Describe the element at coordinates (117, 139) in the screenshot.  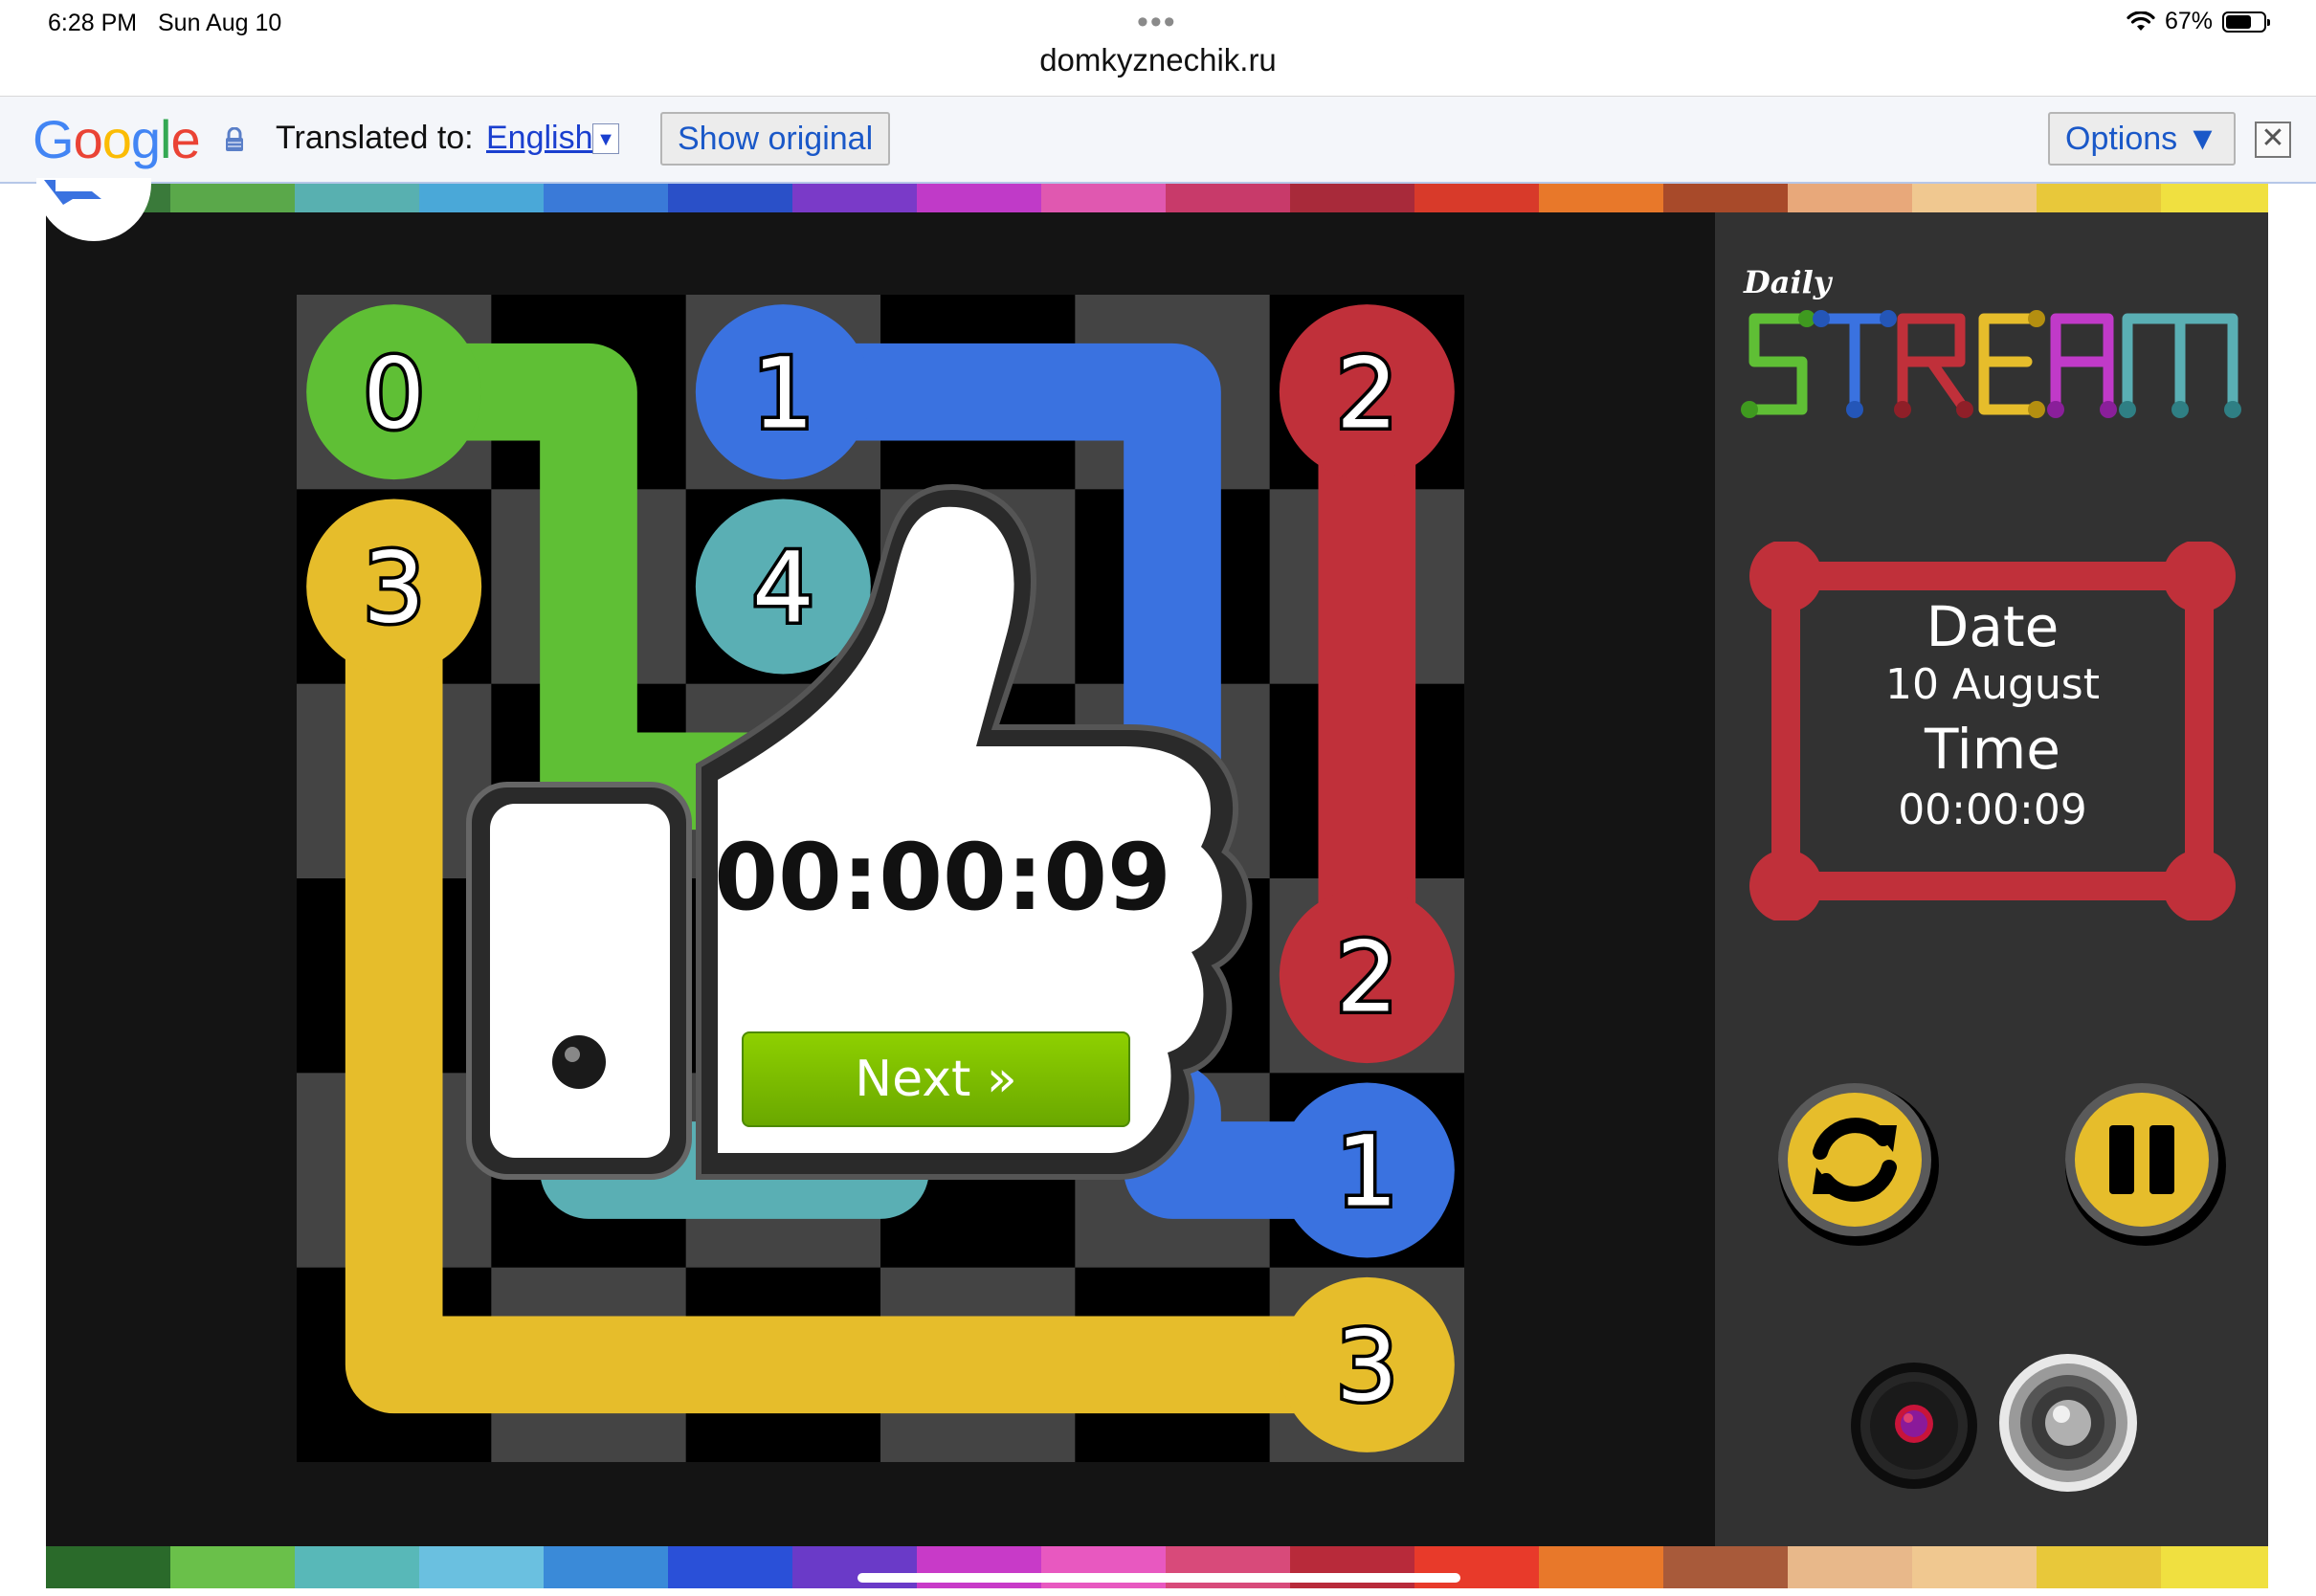
I see `google-logo: Google` at that location.